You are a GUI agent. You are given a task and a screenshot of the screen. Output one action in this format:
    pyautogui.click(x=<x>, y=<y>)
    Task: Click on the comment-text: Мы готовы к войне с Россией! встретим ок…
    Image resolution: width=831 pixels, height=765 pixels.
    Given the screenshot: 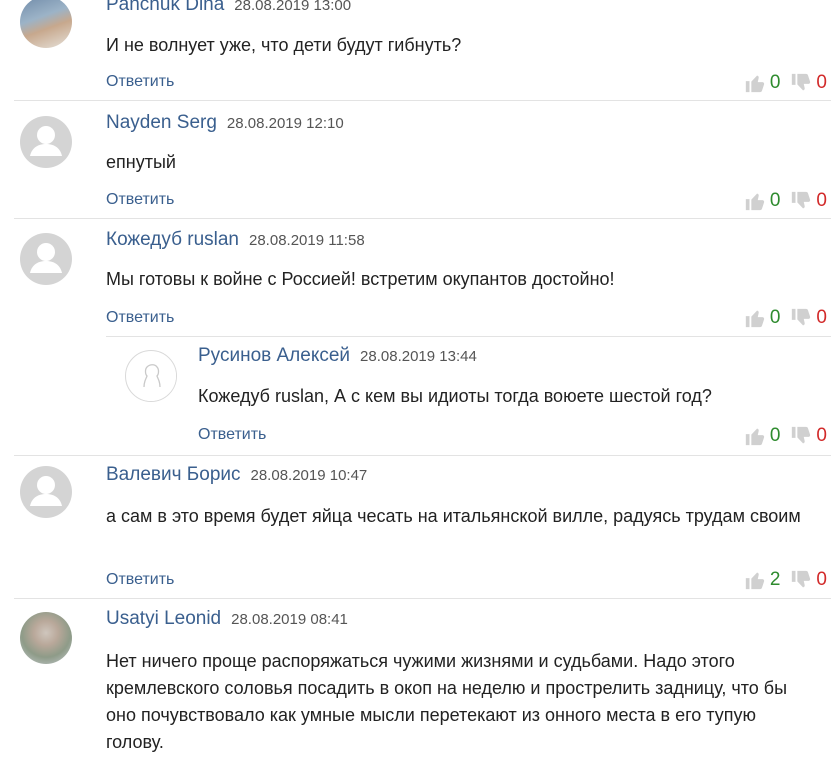 What is the action you would take?
    pyautogui.click(x=360, y=279)
    